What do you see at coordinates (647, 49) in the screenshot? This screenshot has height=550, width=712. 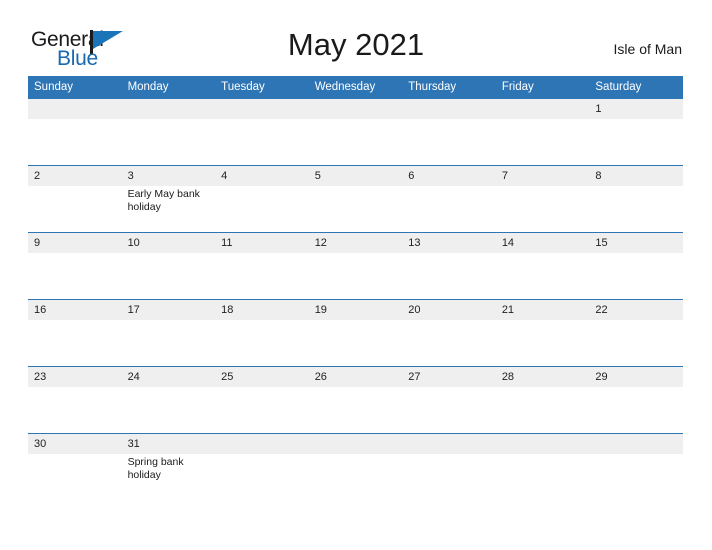 I see `region-label: Isle of Man` at bounding box center [647, 49].